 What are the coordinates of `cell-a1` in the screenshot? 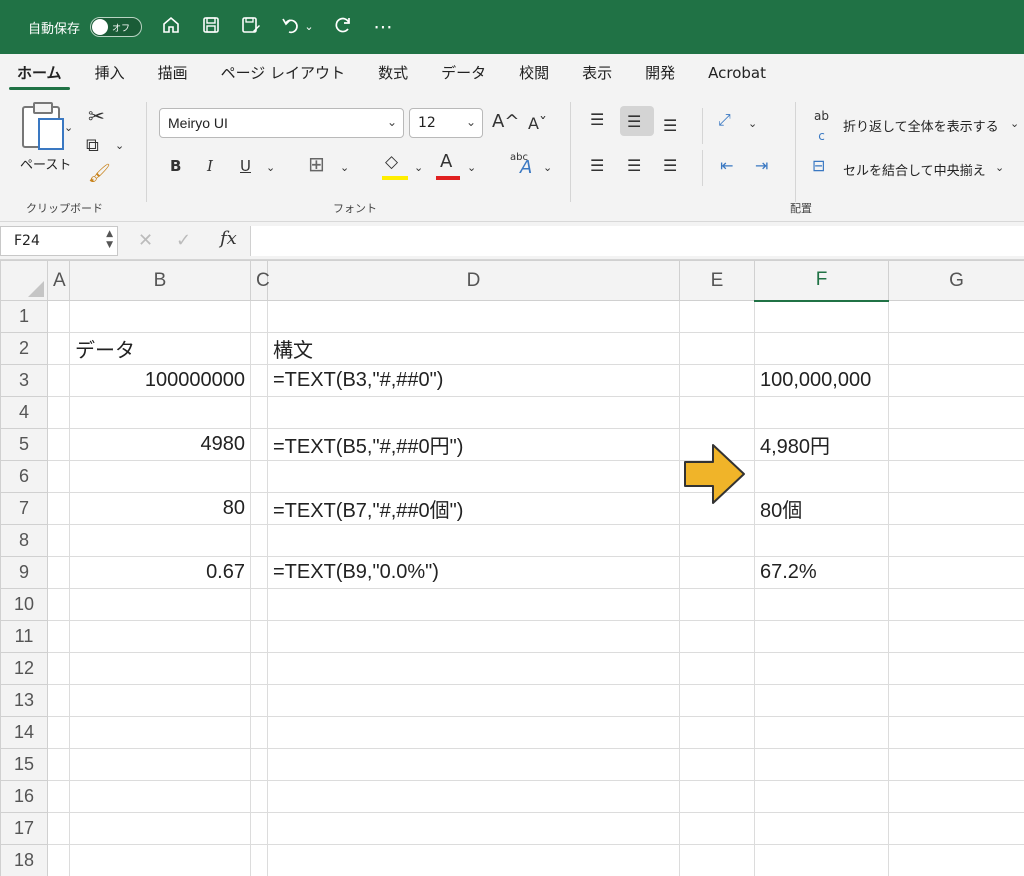 It's located at (58, 316).